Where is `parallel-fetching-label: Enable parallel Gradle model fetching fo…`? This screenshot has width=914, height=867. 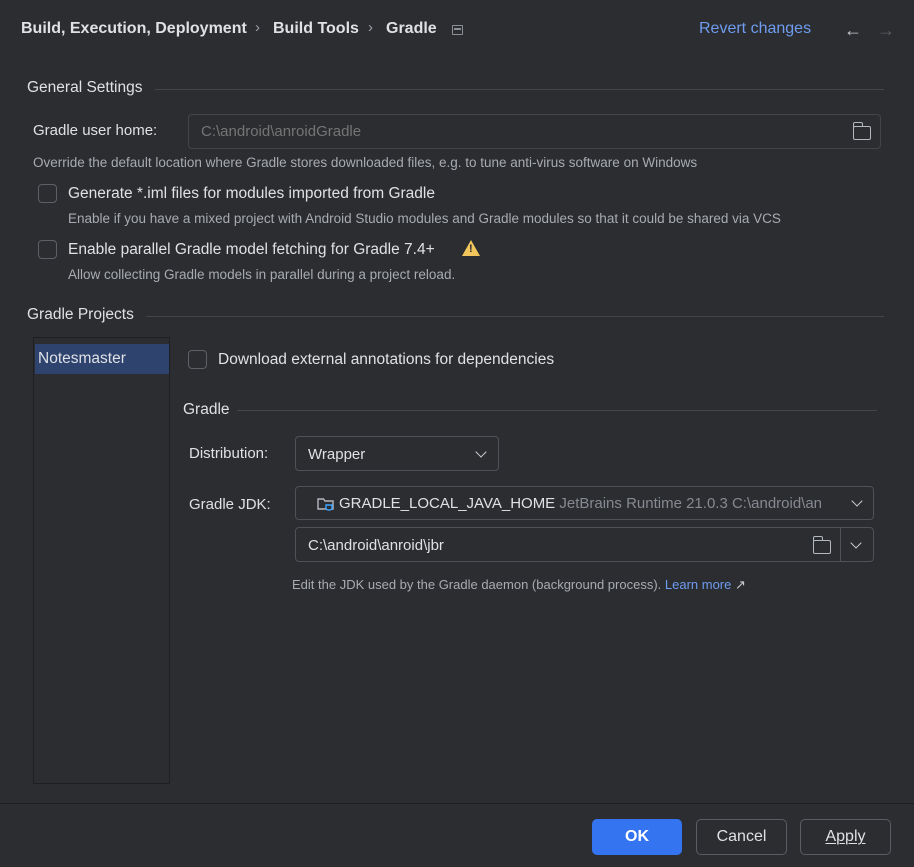 parallel-fetching-label: Enable parallel Gradle model fetching fo… is located at coordinates (251, 250).